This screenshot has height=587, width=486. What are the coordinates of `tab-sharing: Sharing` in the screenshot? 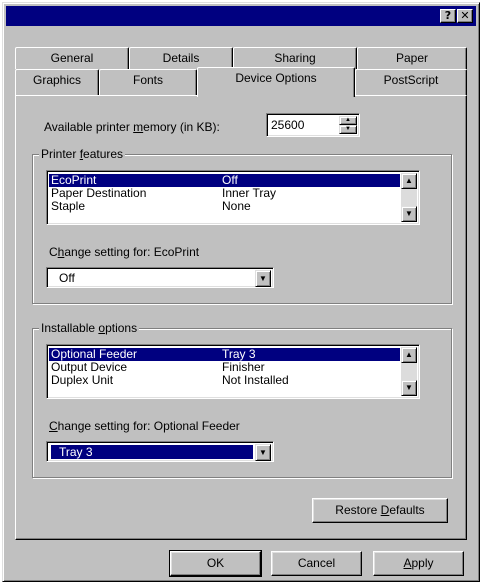 It's located at (295, 58).